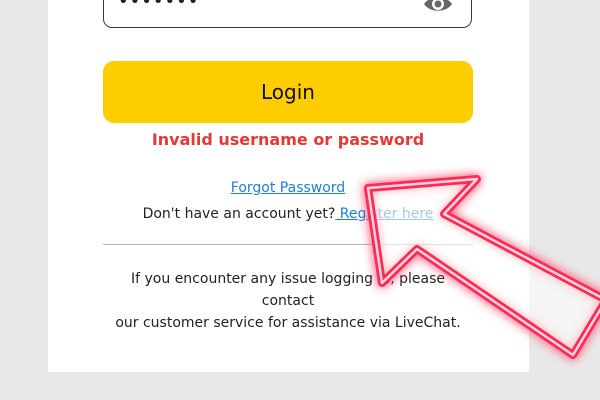  Describe the element at coordinates (384, 214) in the screenshot. I see `register-link: Register here` at that location.